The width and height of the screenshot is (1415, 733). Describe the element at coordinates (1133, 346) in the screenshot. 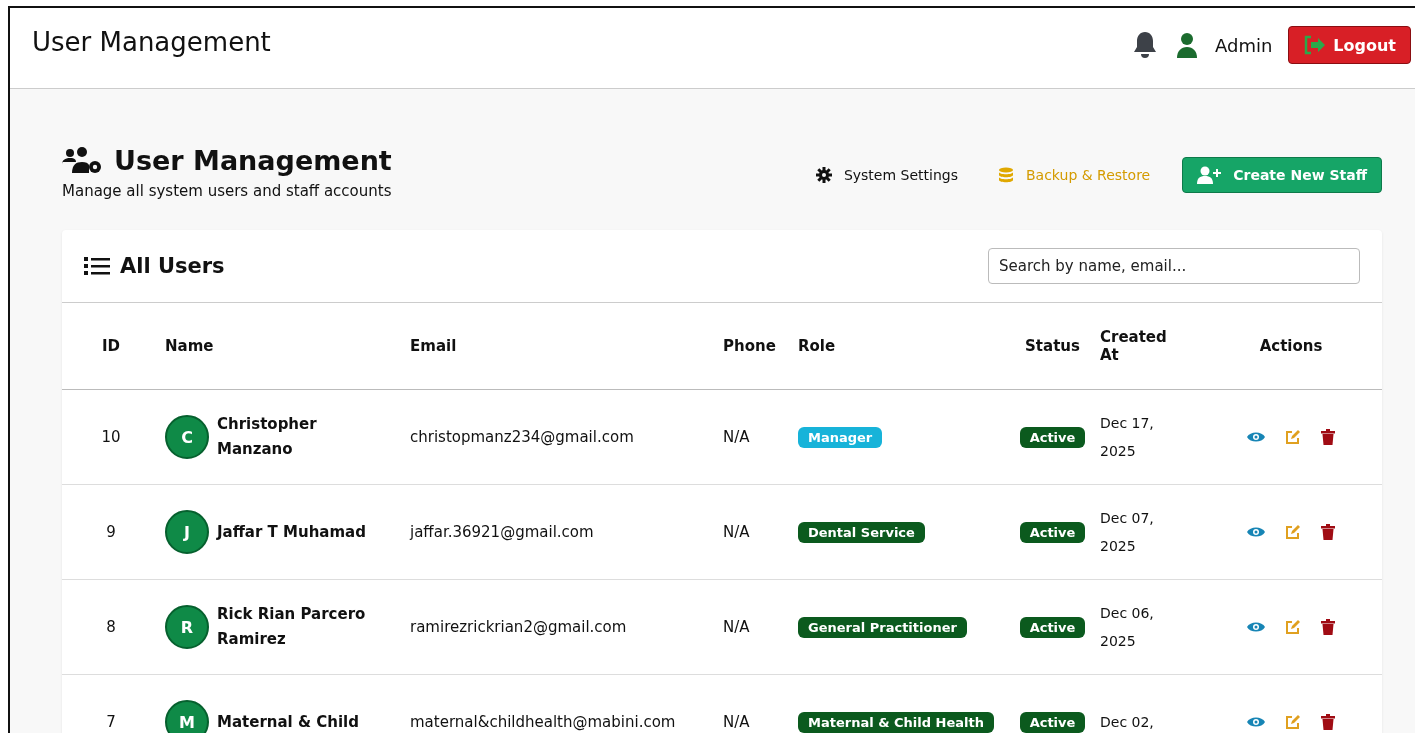

I see `column-header: Created At` at that location.